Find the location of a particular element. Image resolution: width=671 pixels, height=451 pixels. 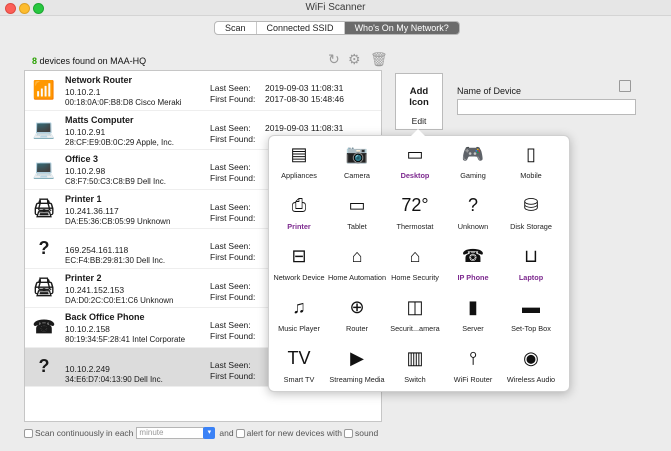

icon-option-label: Home Automation is located at coordinates (357, 277).